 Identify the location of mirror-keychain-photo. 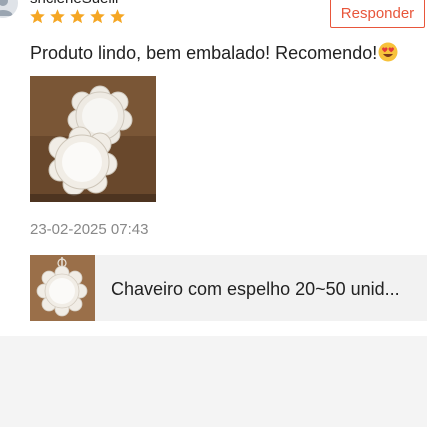
(93, 139).